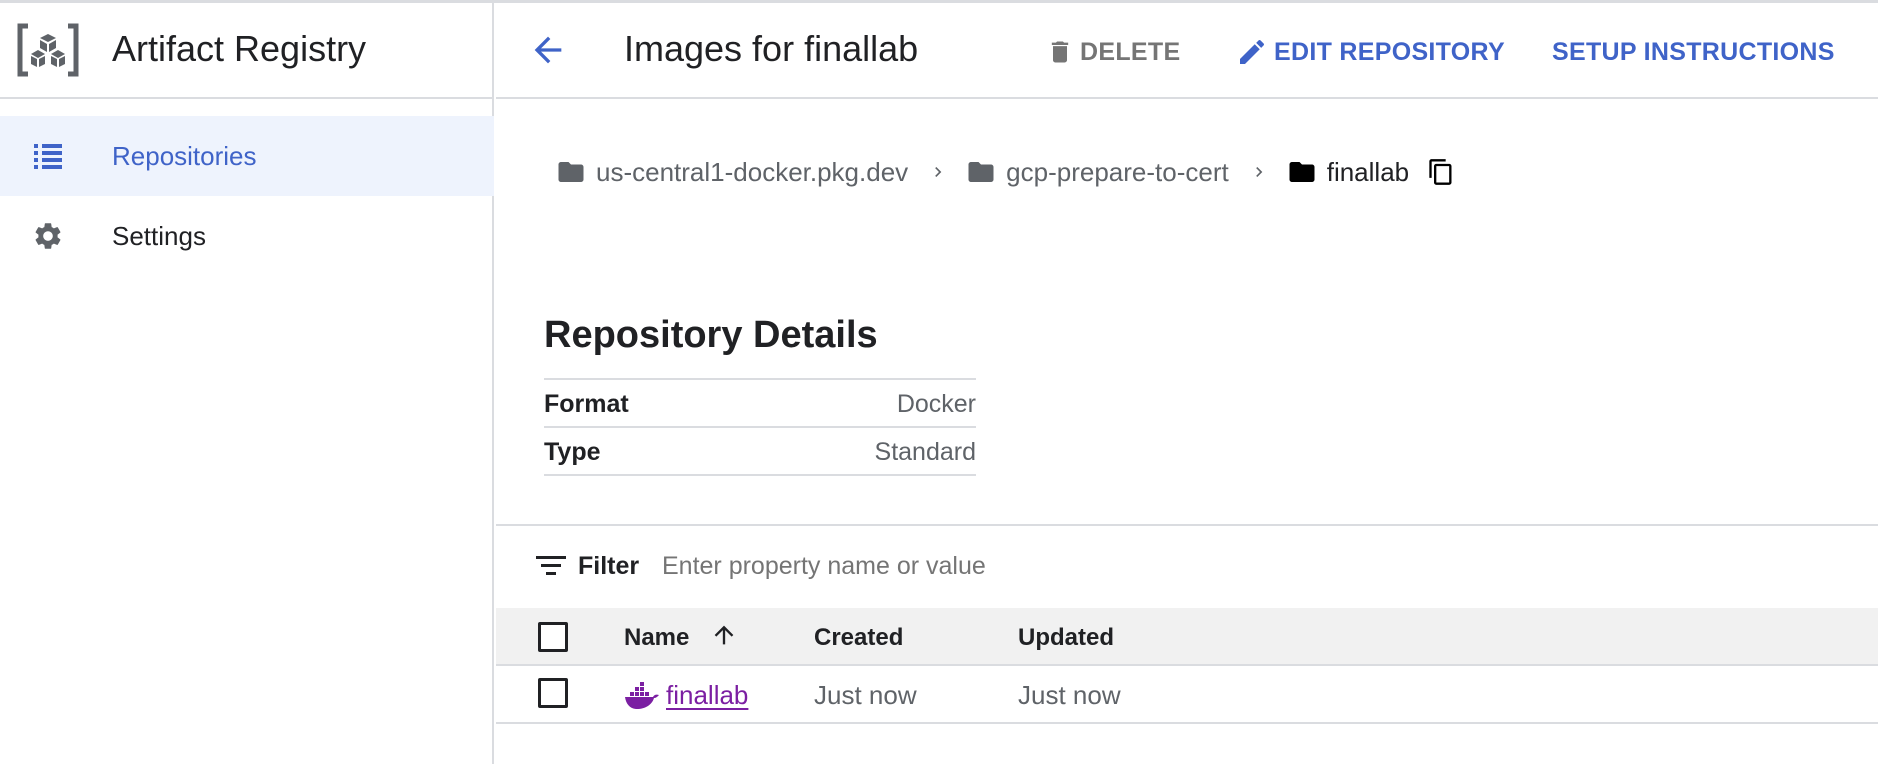  I want to click on table-empty-area, so click(1187, 744).